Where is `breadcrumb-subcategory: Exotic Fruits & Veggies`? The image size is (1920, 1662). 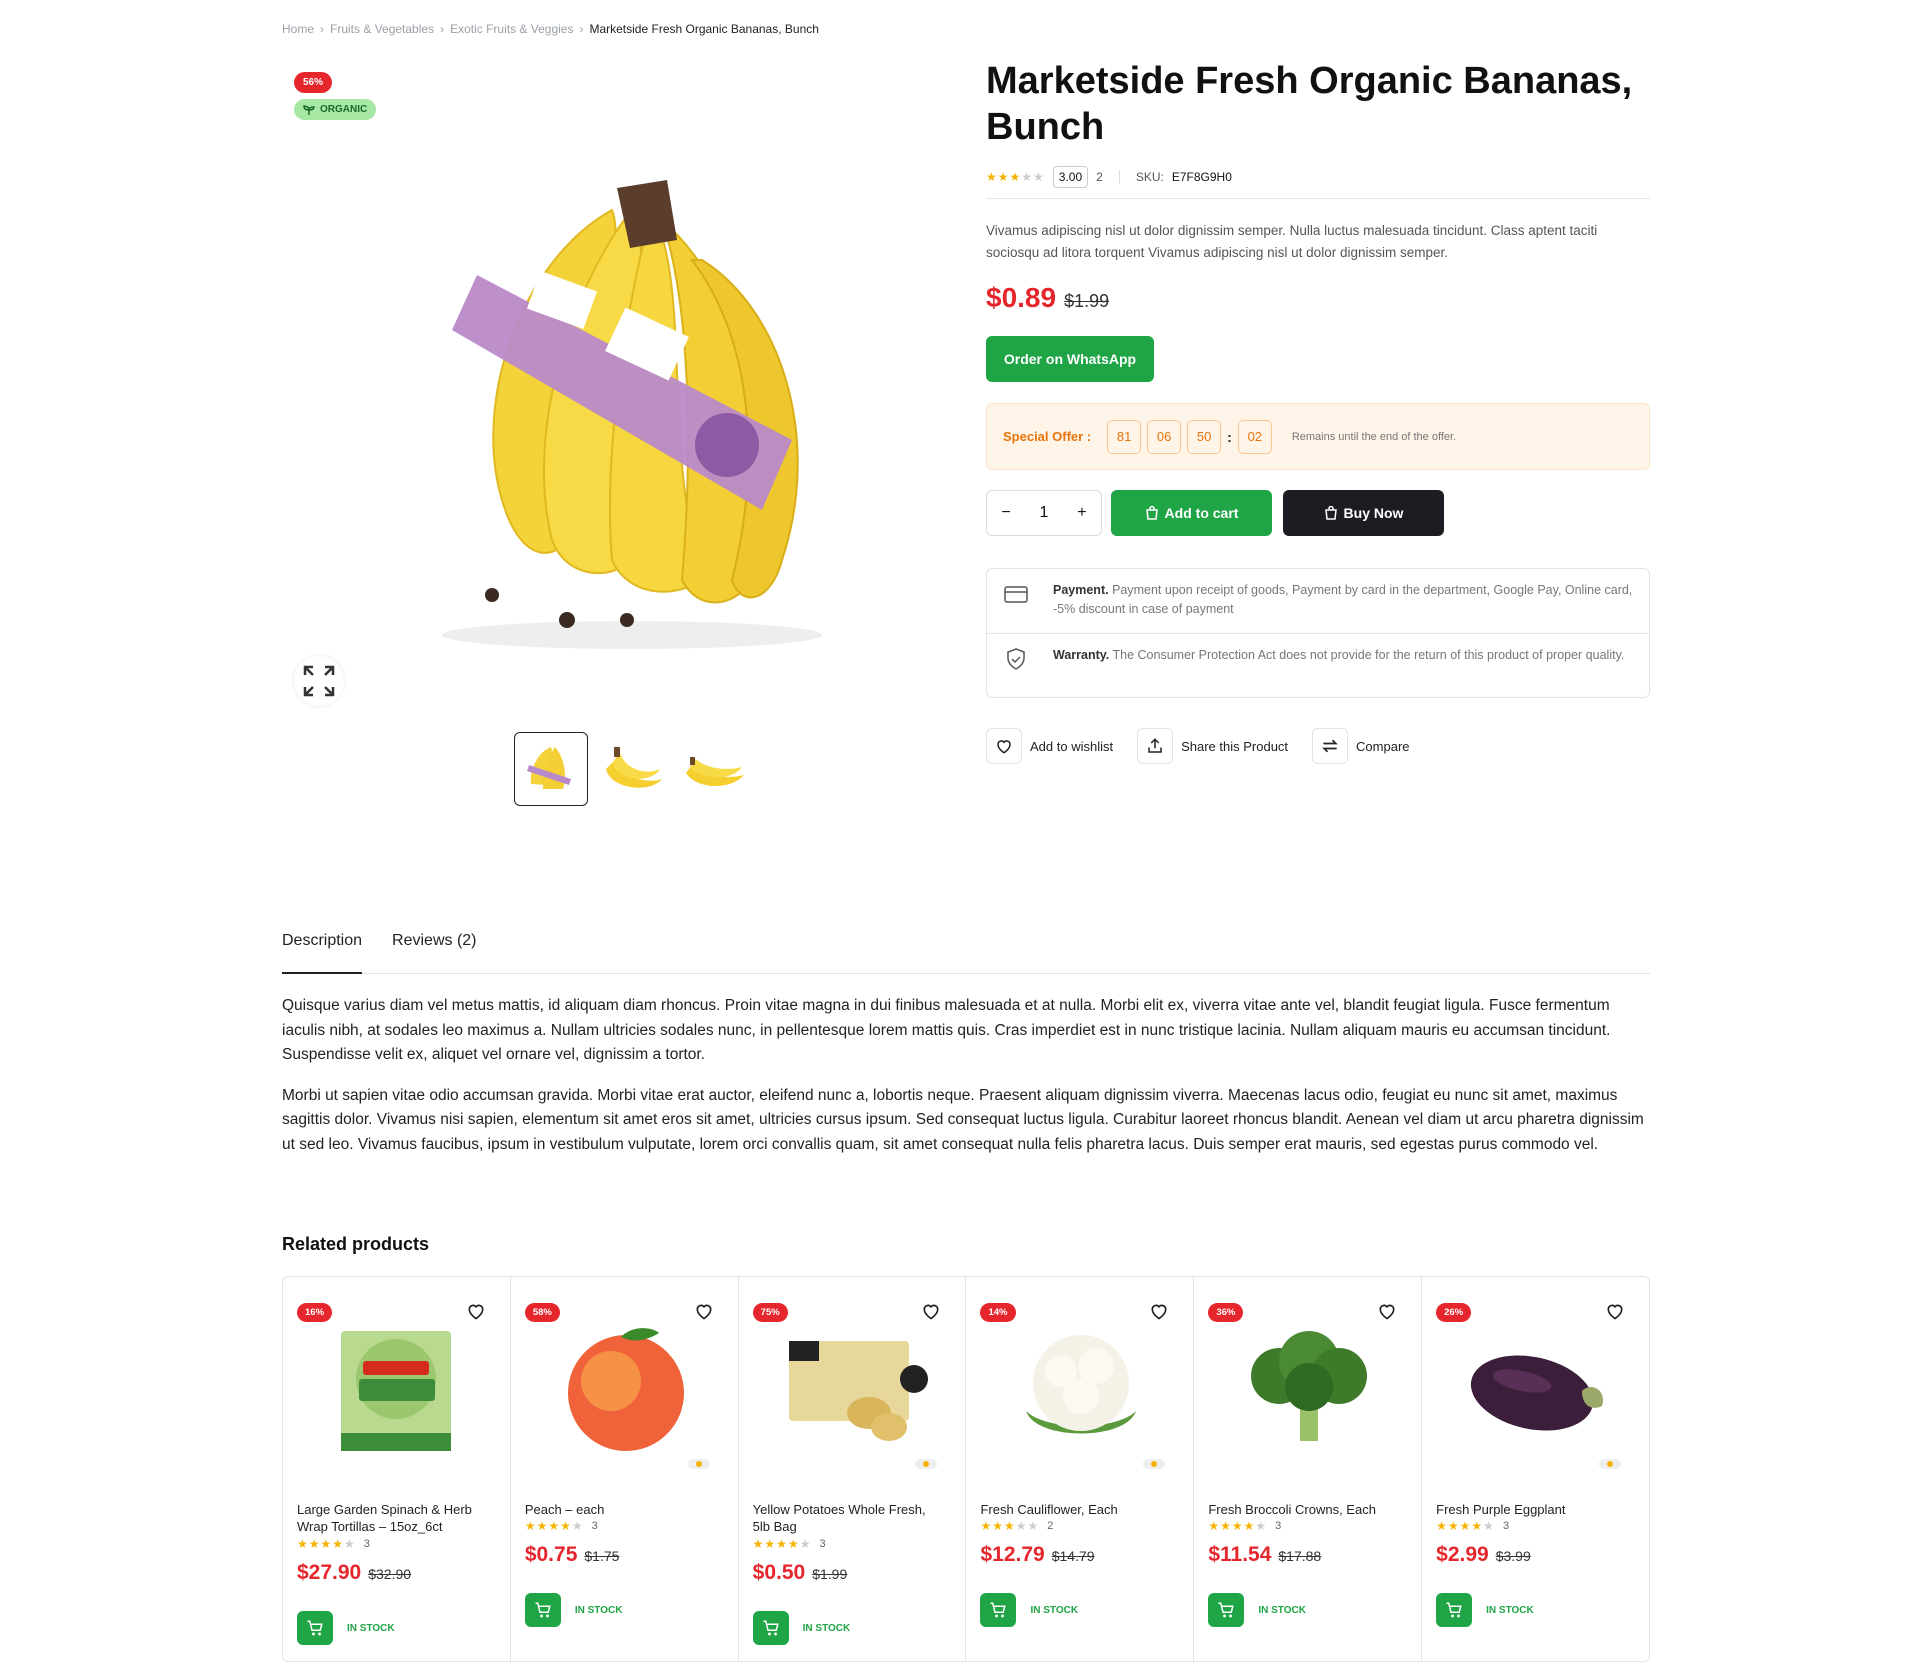
breadcrumb-subcategory: Exotic Fruits & Veggies is located at coordinates (511, 29).